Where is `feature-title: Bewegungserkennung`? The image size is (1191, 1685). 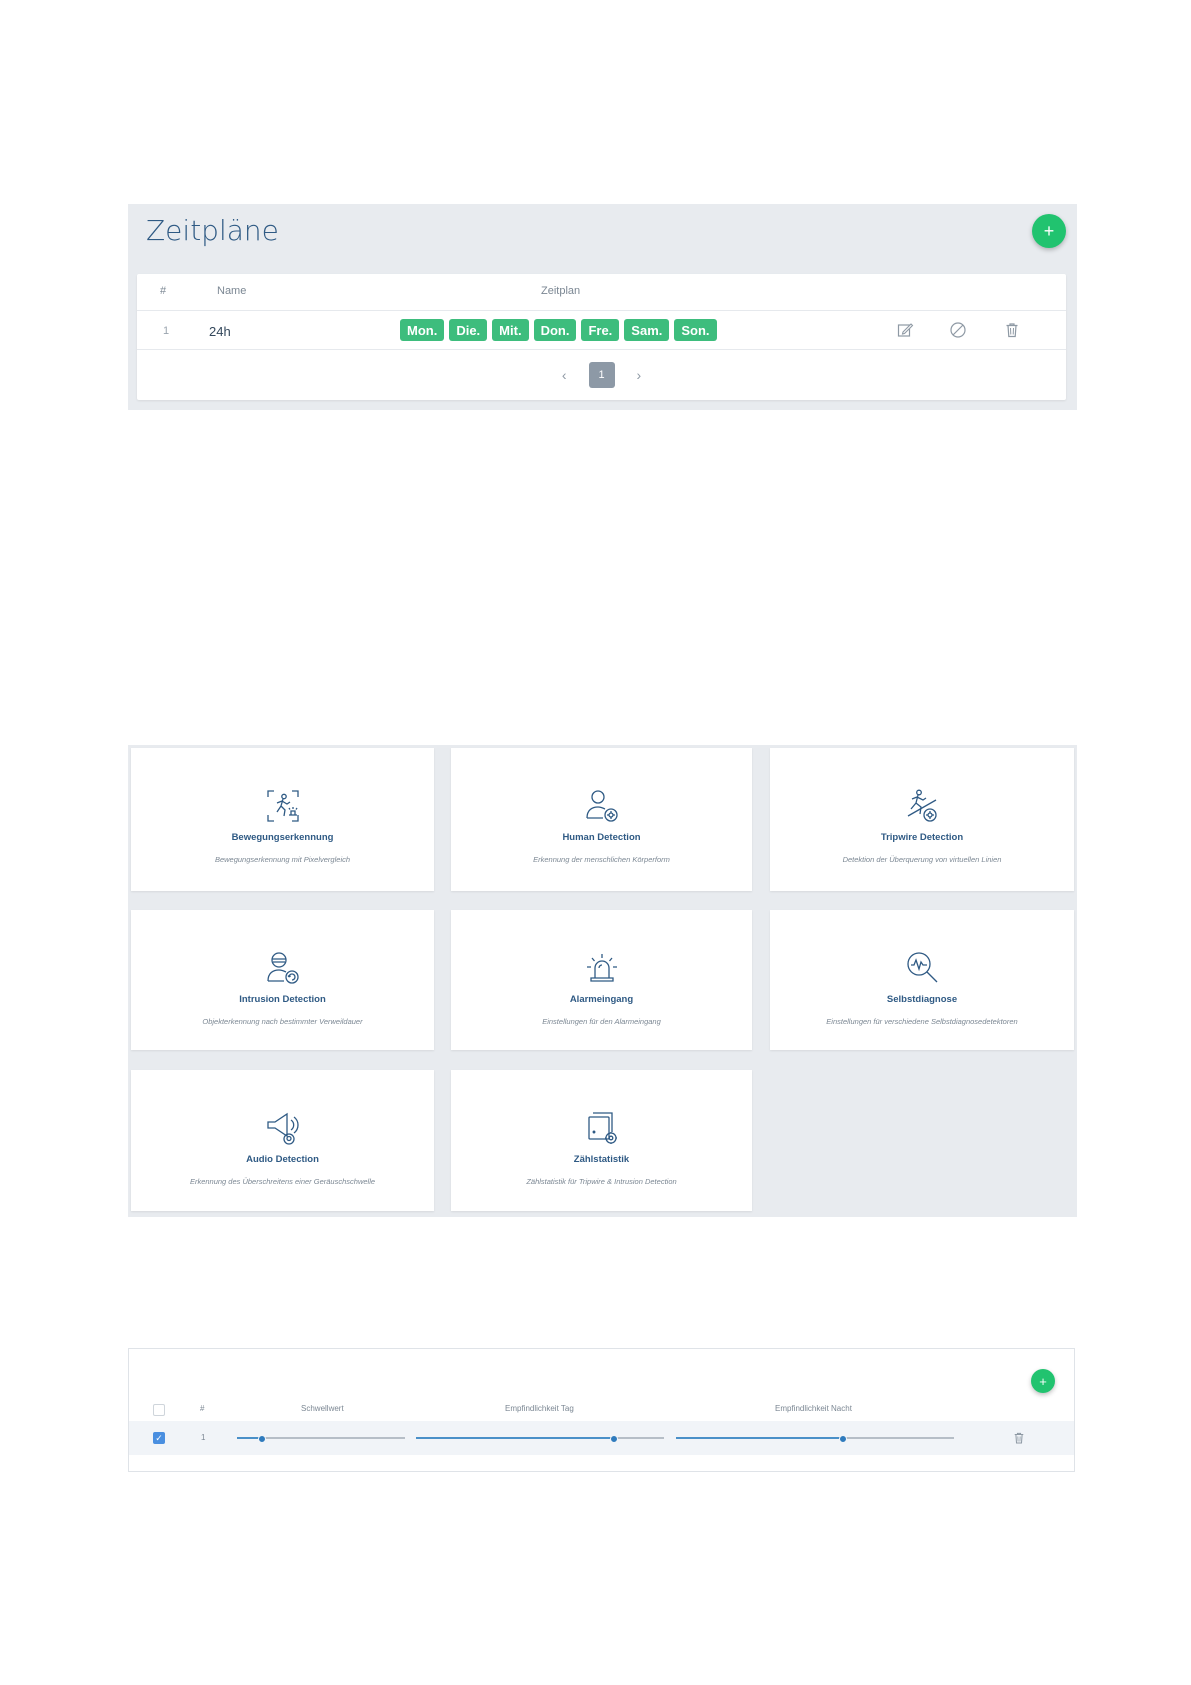 feature-title: Bewegungserkennung is located at coordinates (282, 837).